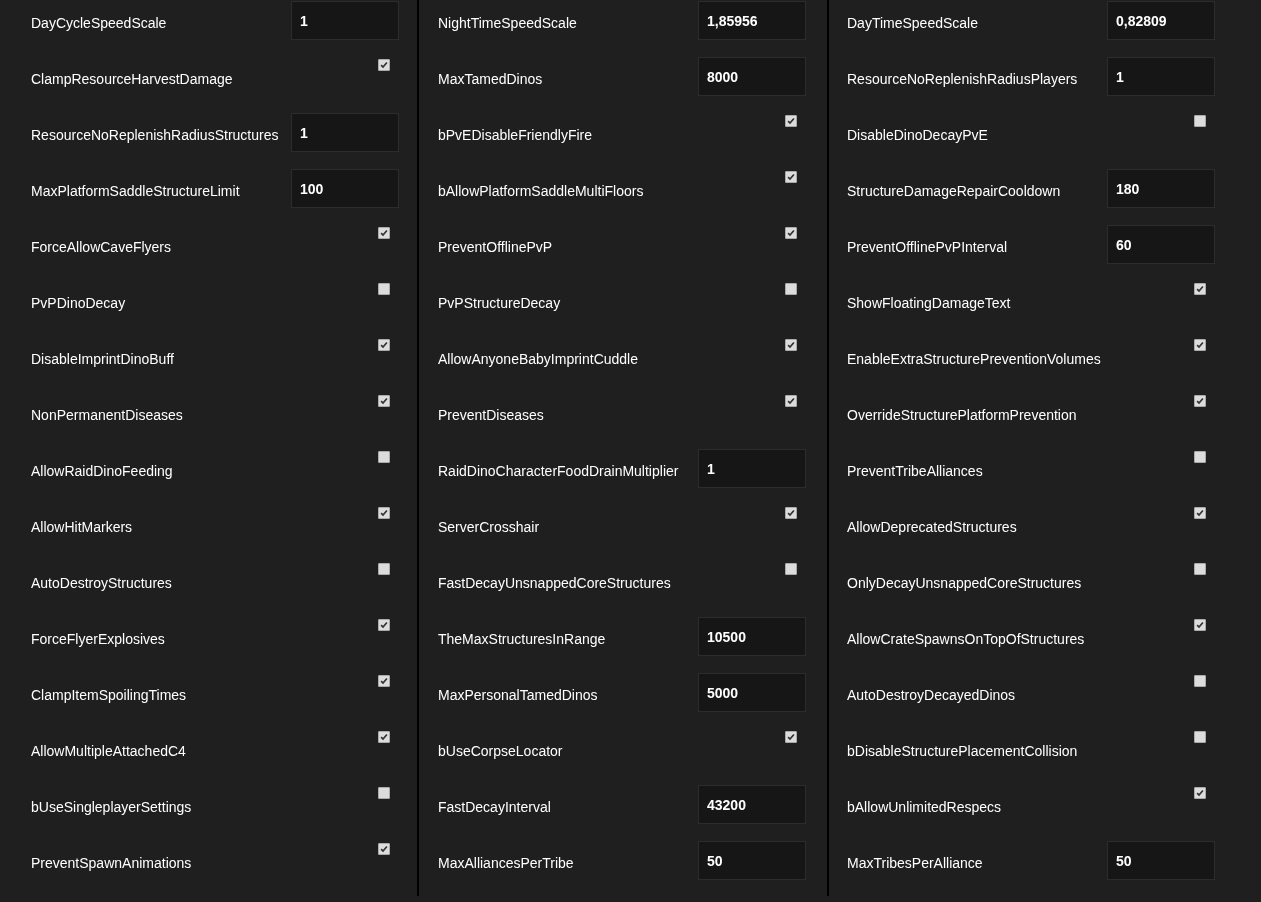 This screenshot has width=1261, height=902. What do you see at coordinates (928, 247) in the screenshot?
I see `setting-label: PreventOfflinePvPInterval` at bounding box center [928, 247].